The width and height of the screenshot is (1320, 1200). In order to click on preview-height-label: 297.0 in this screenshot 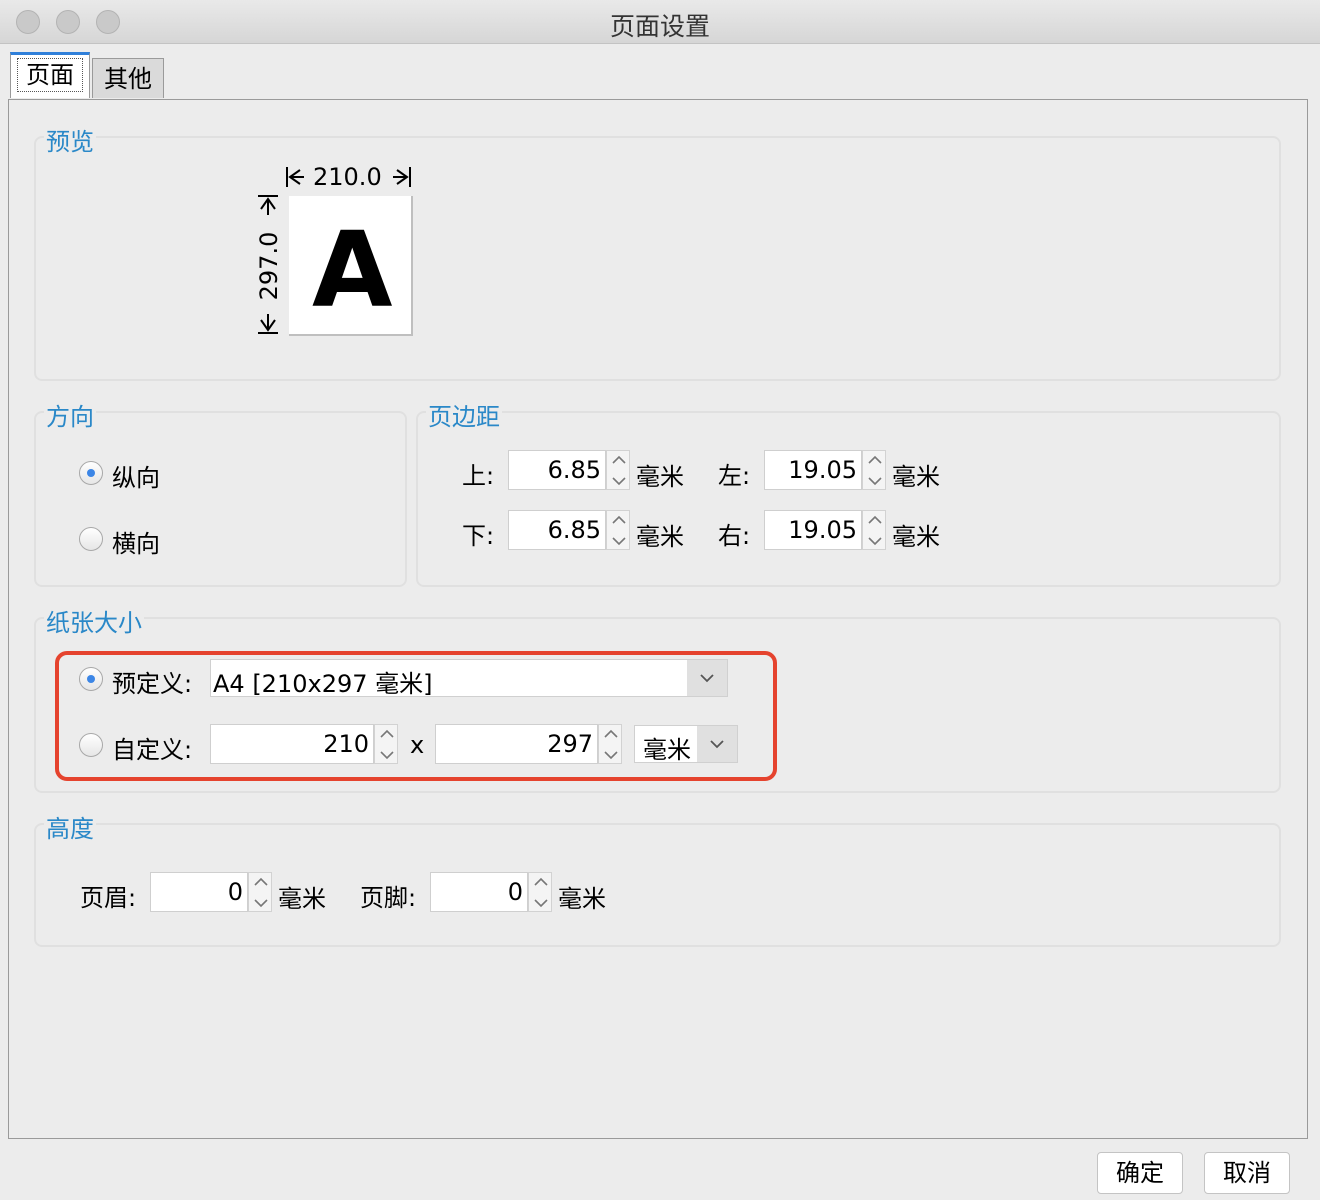, I will do `click(269, 266)`.